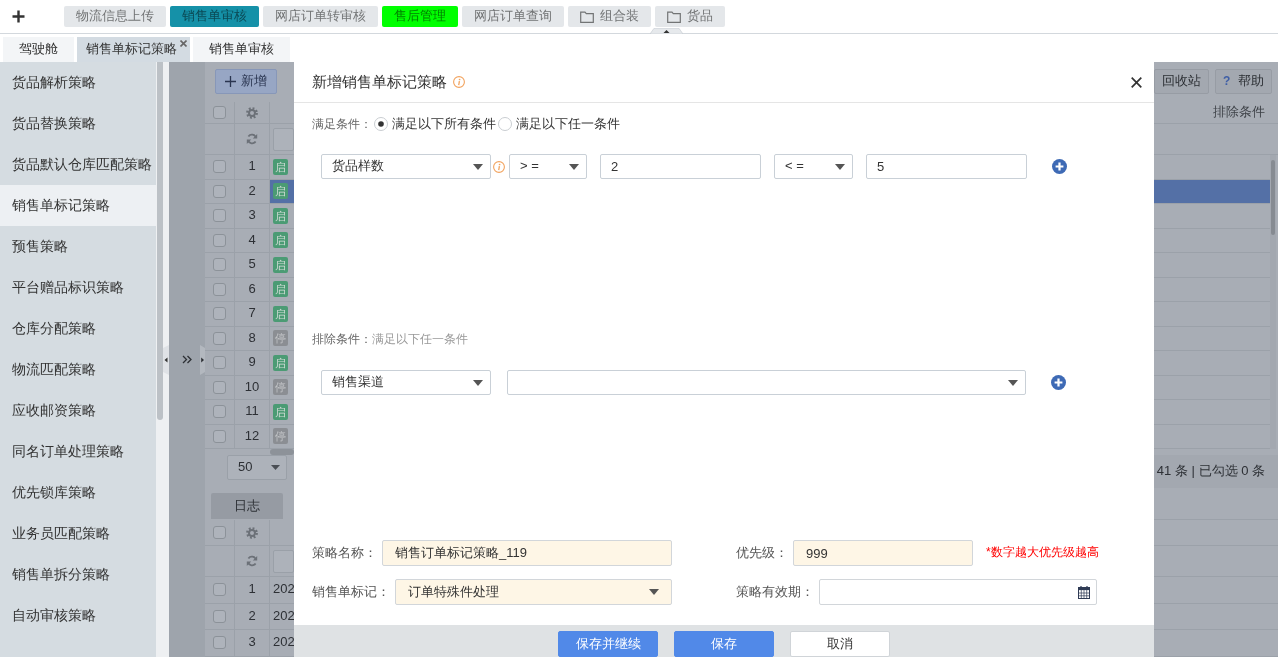 The width and height of the screenshot is (1278, 657). Describe the element at coordinates (1084, 592) in the screenshot. I see `calendar-icon` at that location.